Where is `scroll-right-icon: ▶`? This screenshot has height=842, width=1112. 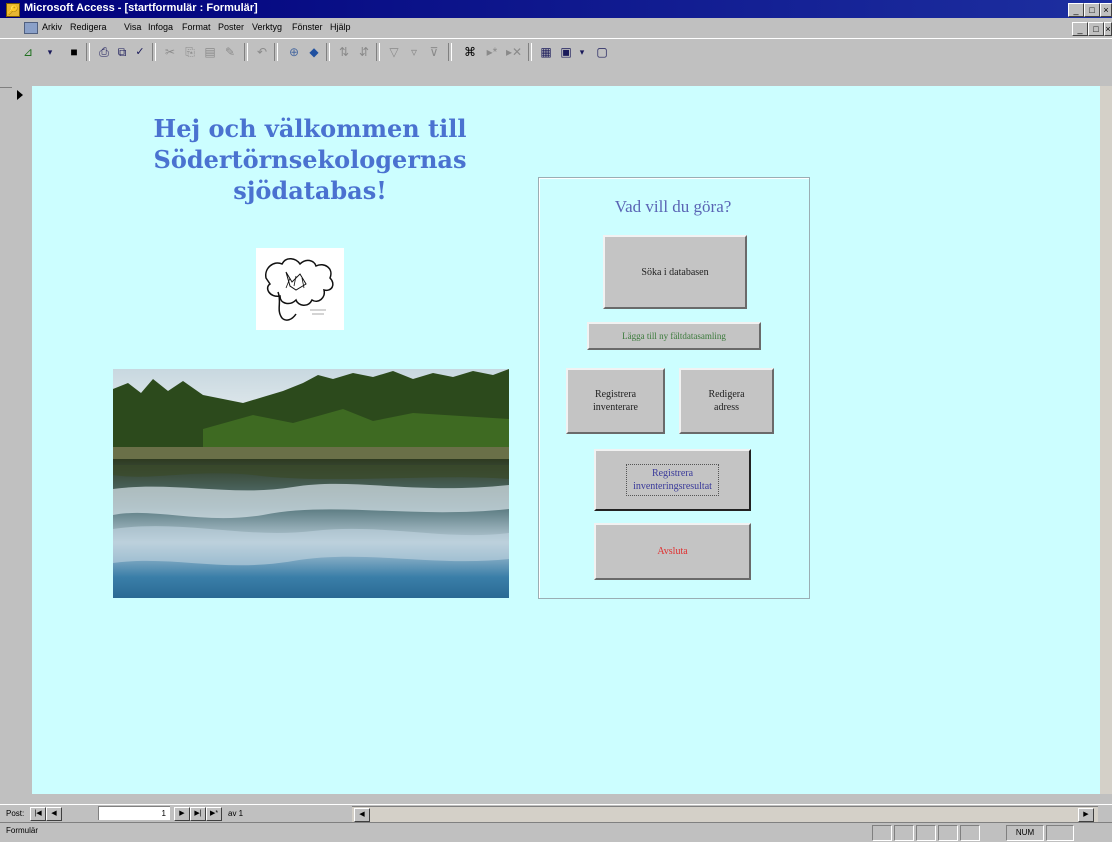
scroll-right-icon: ▶ is located at coordinates (1086, 815).